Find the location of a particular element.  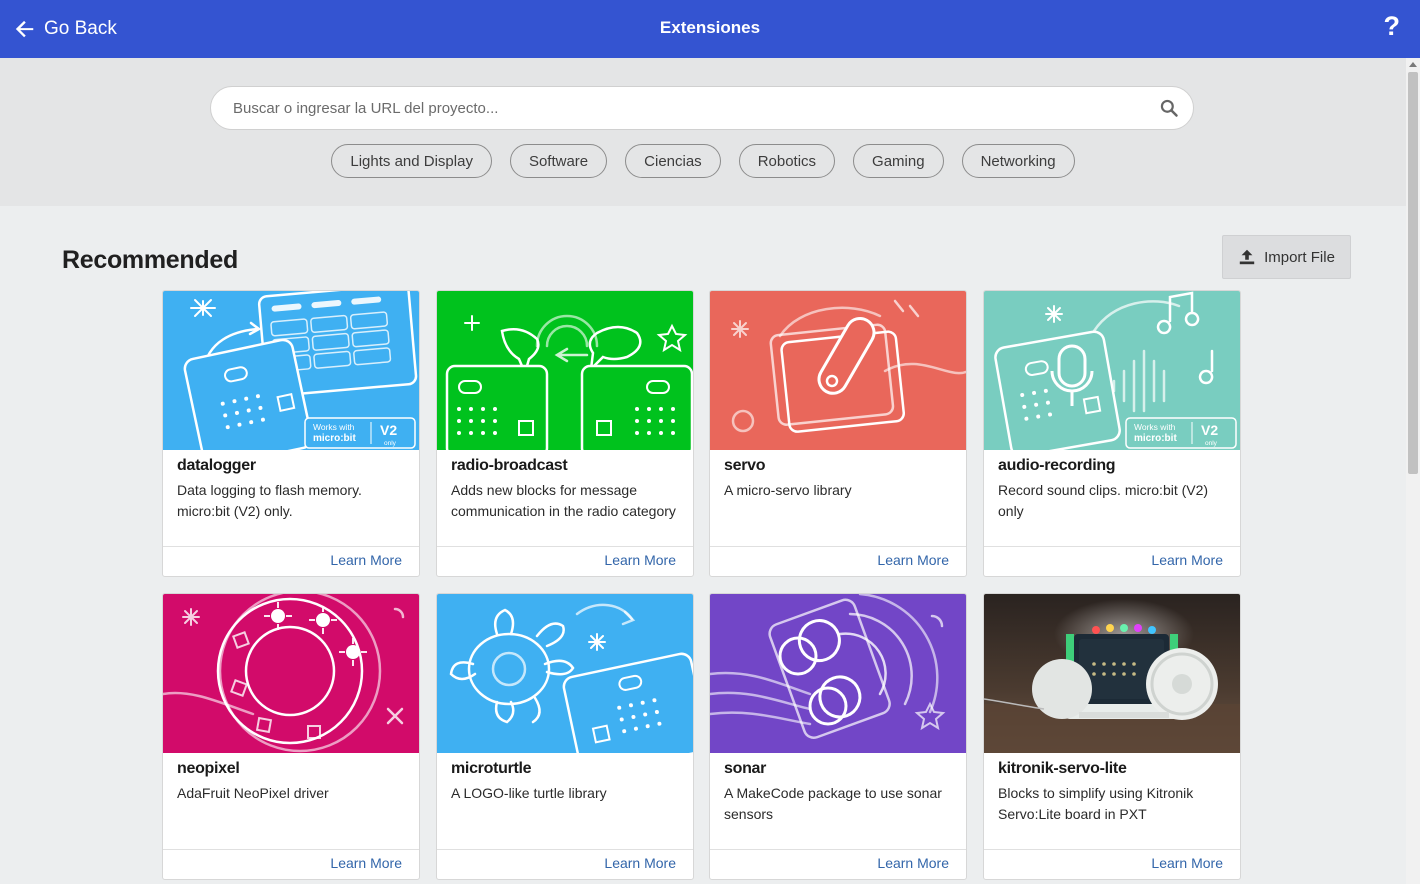

import-file-label: Import File is located at coordinates (1299, 257).